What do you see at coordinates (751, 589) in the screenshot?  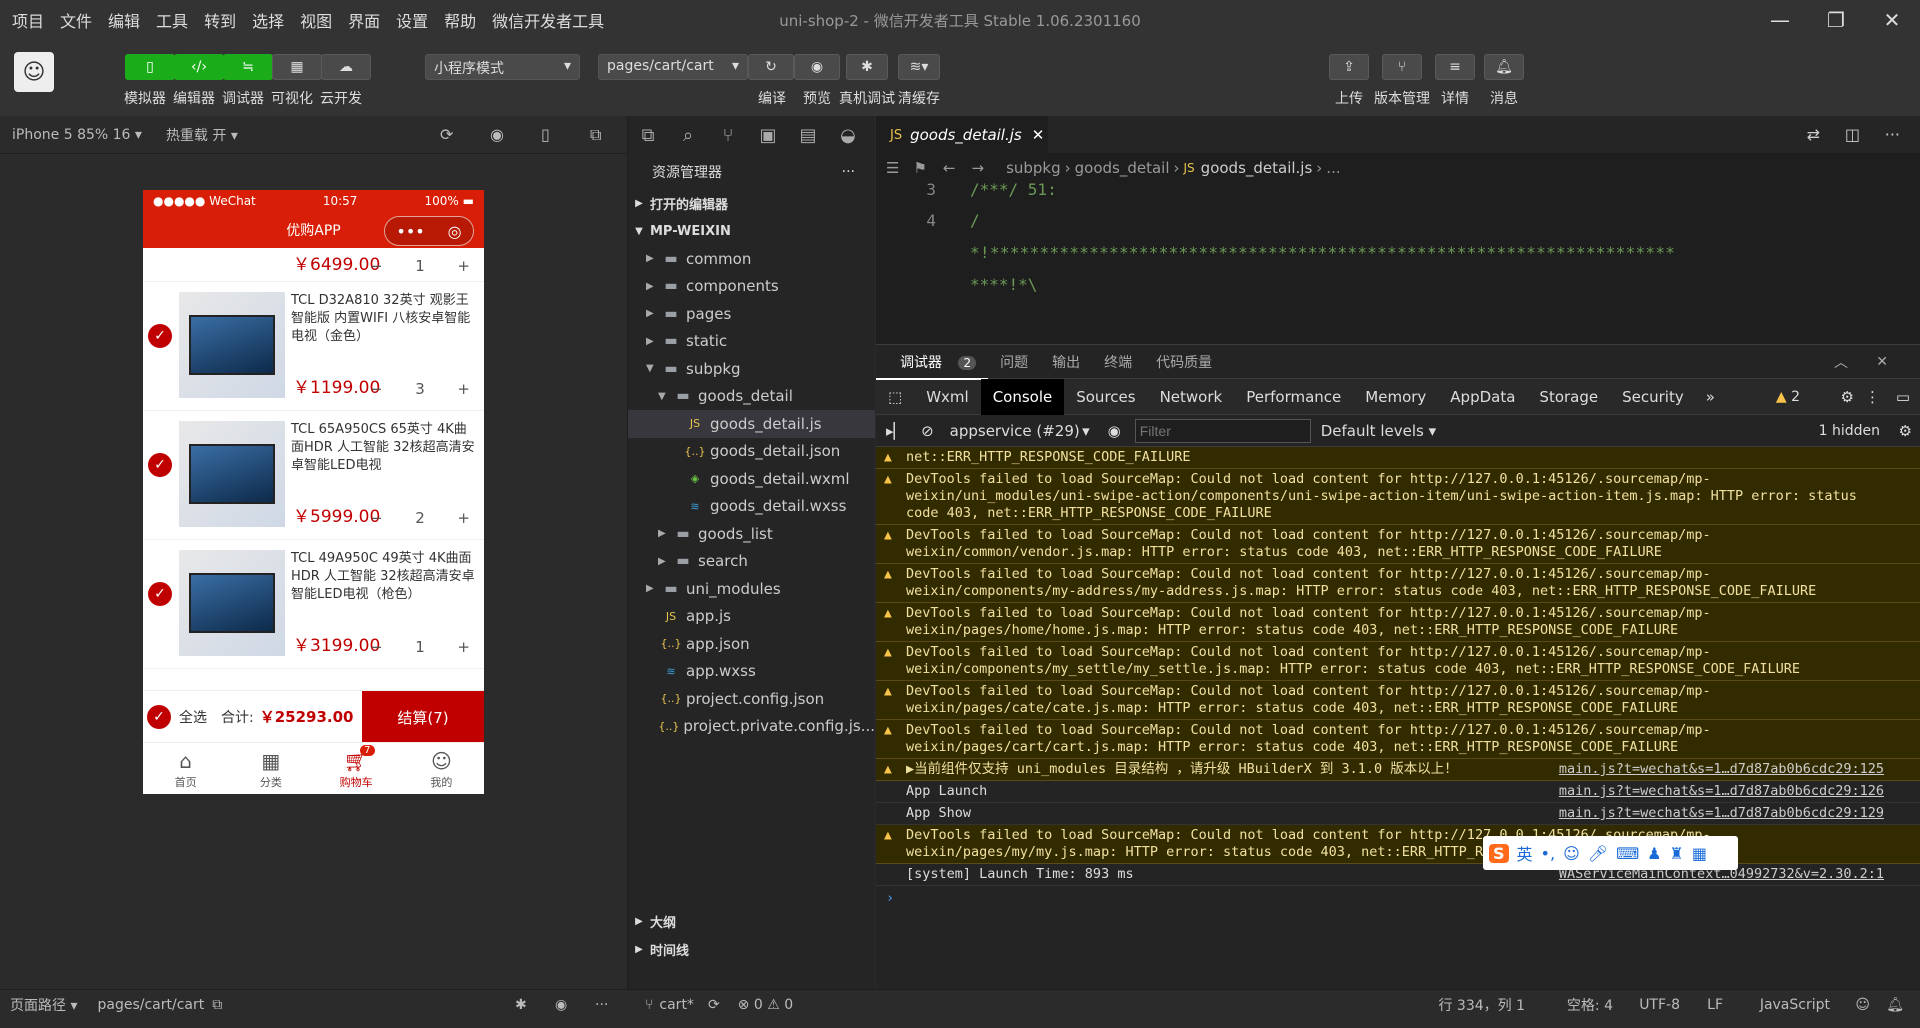 I see `tree-item: ▶ ▬ uni_modules` at bounding box center [751, 589].